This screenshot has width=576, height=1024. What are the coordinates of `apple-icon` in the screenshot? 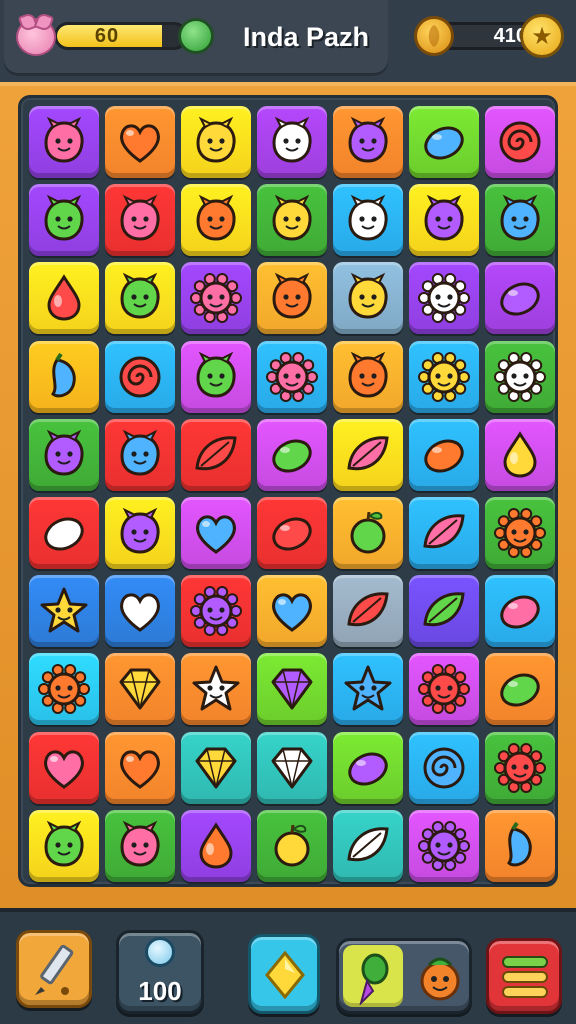 It's located at (292, 845).